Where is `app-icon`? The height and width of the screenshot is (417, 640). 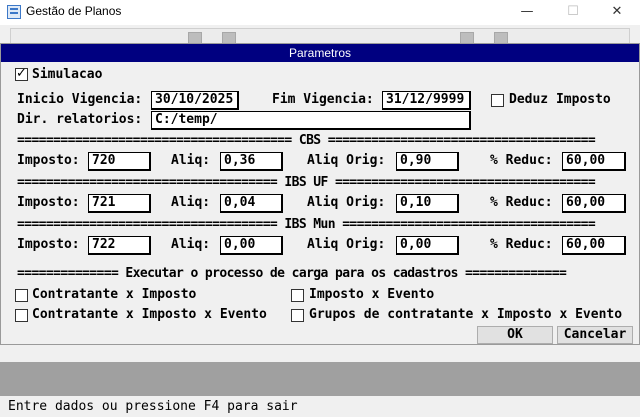
app-icon is located at coordinates (14, 12).